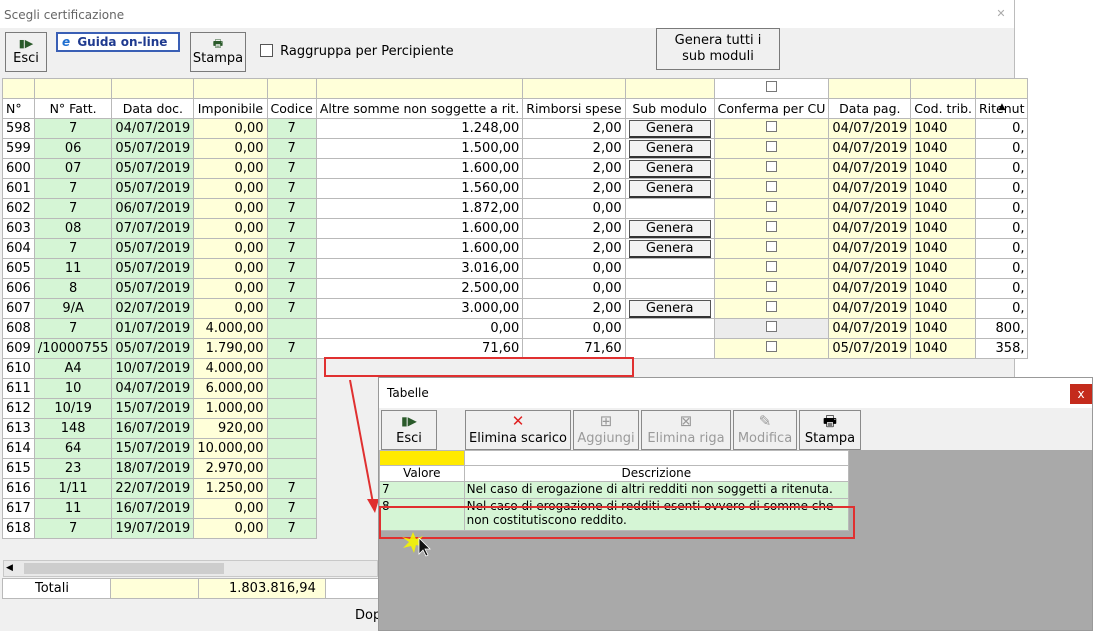  Describe the element at coordinates (419, 308) in the screenshot. I see `cell-altre-somme: 3.000,00` at that location.